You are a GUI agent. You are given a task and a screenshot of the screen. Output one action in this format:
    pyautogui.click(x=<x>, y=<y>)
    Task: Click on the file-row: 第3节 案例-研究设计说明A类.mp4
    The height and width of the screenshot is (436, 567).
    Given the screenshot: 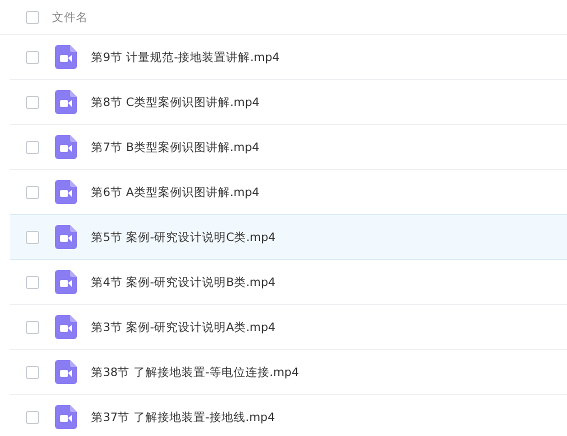 What is the action you would take?
    pyautogui.click(x=288, y=327)
    